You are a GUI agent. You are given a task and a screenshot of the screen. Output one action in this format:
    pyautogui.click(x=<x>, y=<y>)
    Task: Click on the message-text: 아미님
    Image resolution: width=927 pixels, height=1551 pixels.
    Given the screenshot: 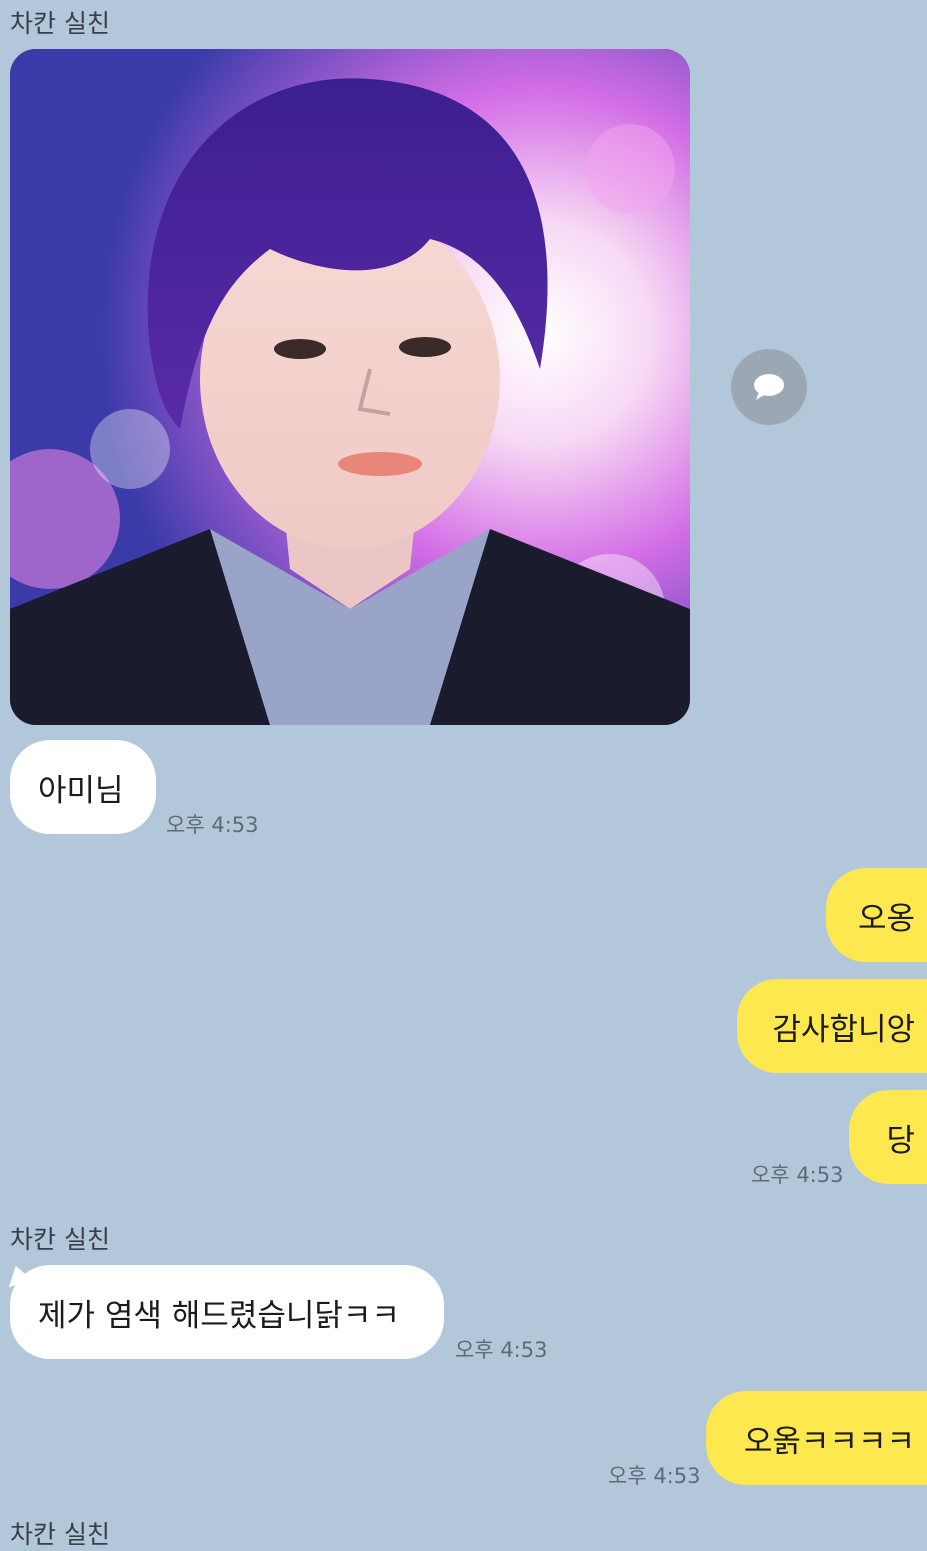 What is the action you would take?
    pyautogui.click(x=81, y=790)
    